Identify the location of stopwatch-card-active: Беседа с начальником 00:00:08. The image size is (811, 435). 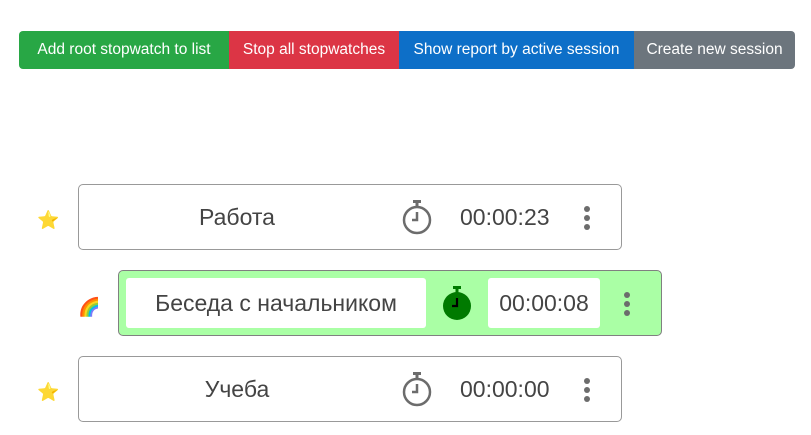
(390, 303).